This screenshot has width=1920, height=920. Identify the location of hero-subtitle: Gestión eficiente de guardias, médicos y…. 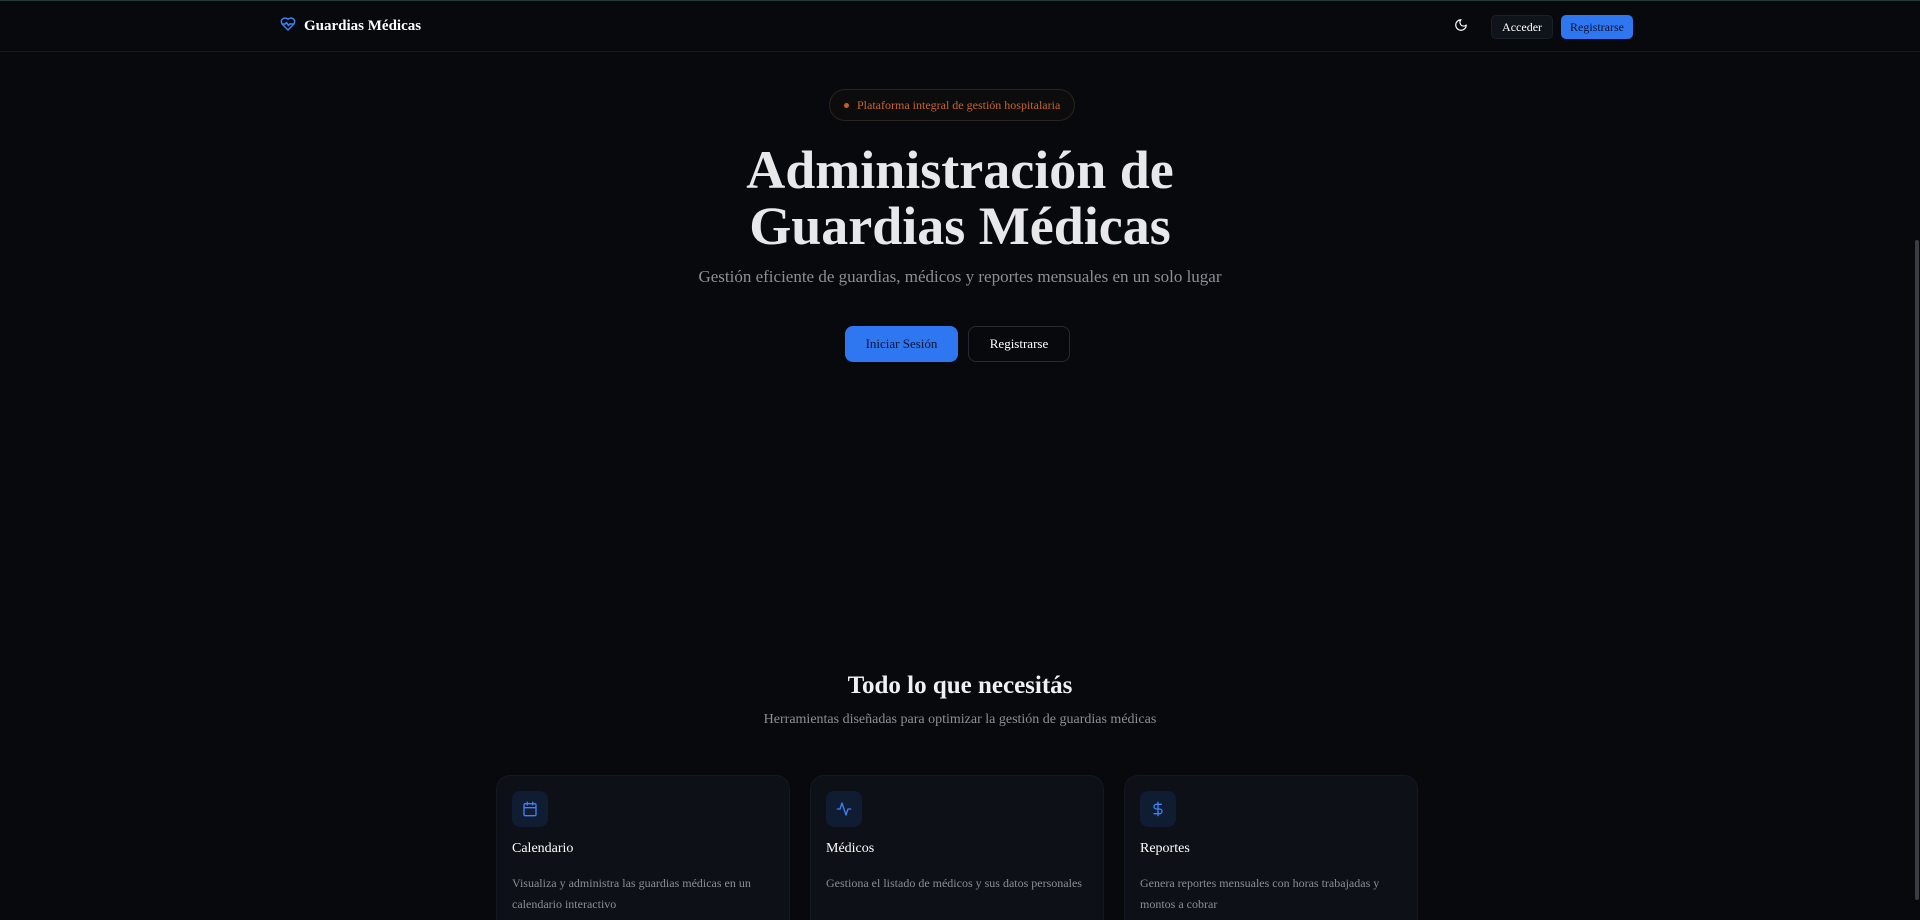
(960, 276).